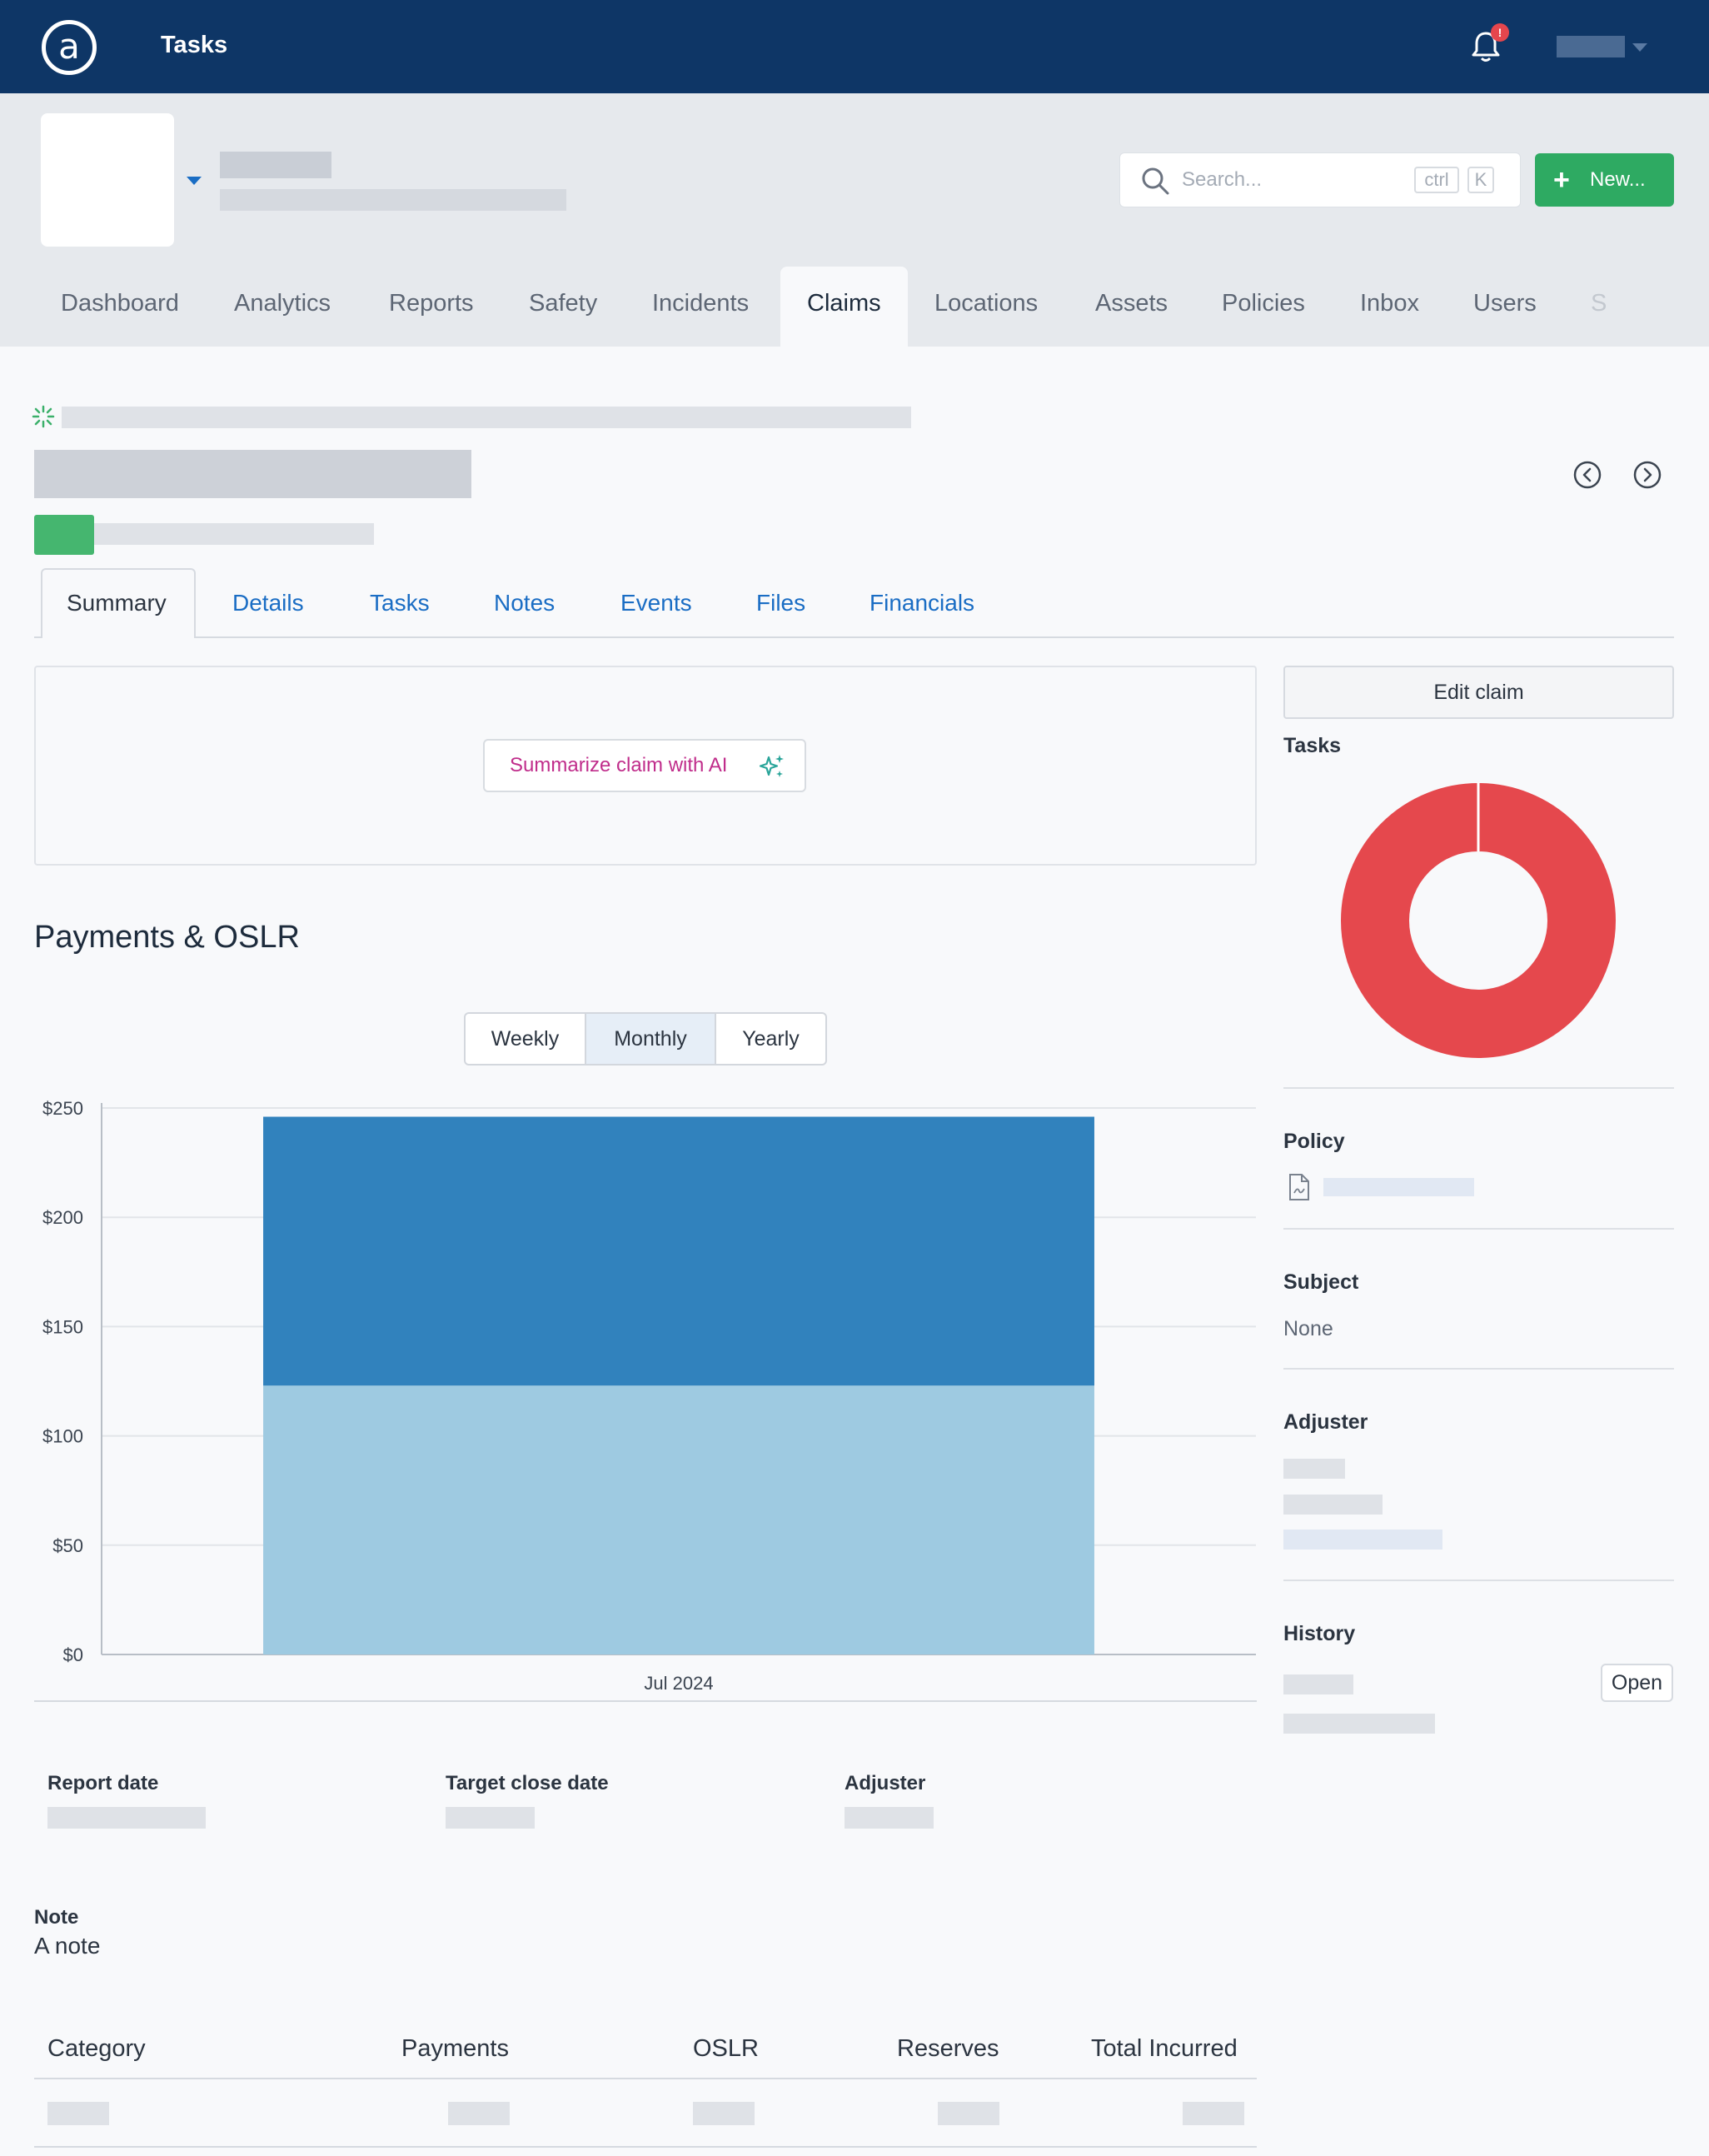 Image resolution: width=1709 pixels, height=2156 pixels. I want to click on col-header-reserves: Reserves, so click(948, 2048).